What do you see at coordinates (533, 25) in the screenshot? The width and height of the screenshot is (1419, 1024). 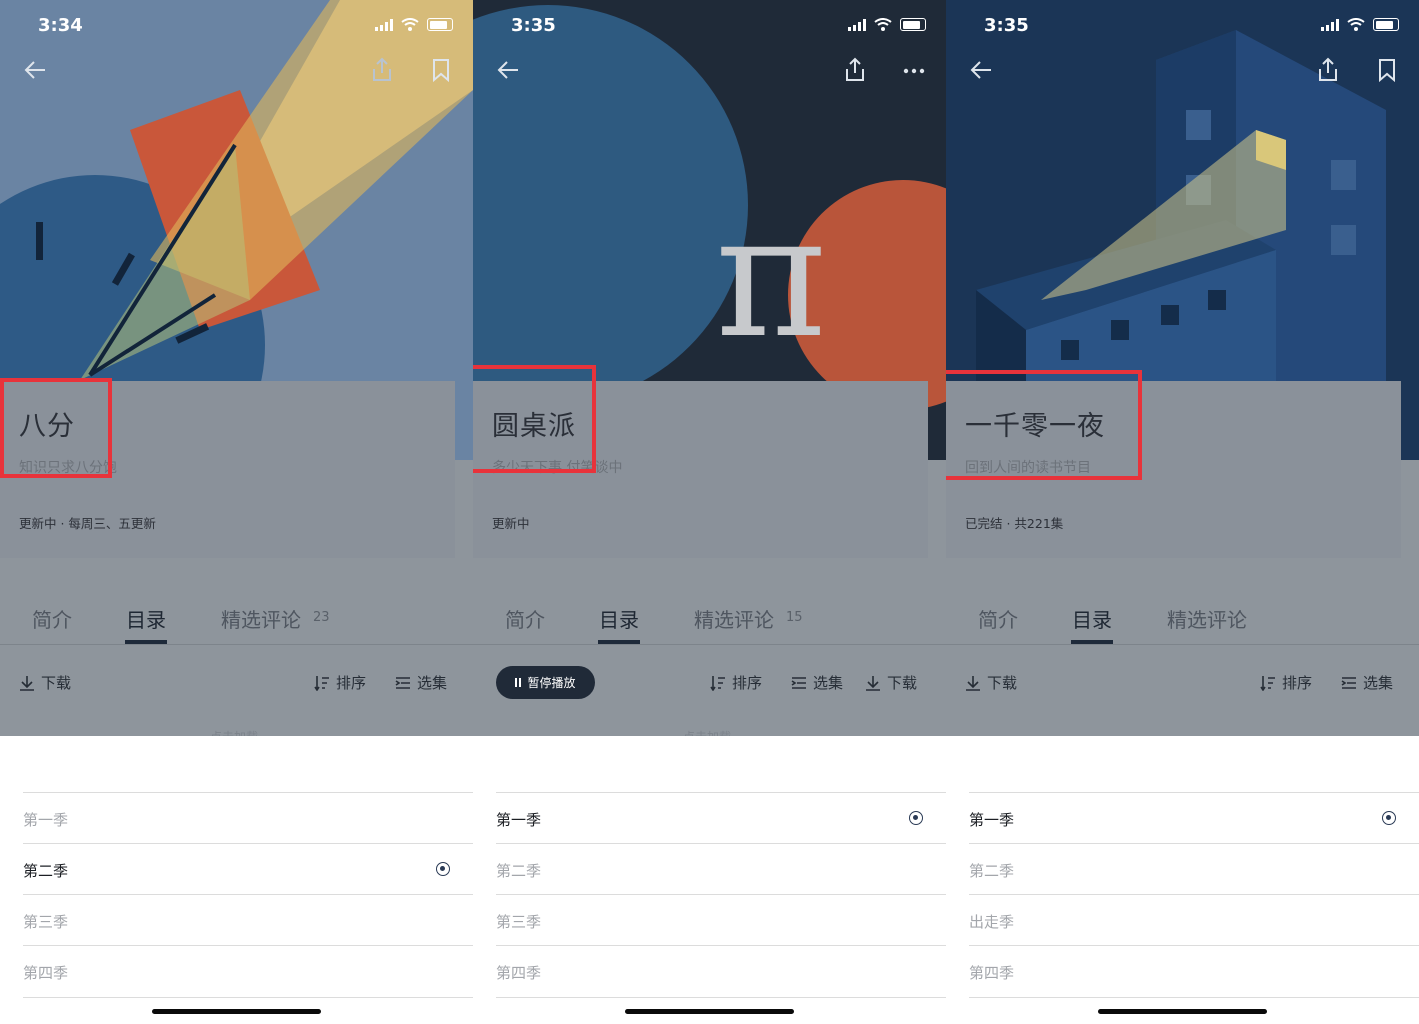 I see `status-time: 3:35` at bounding box center [533, 25].